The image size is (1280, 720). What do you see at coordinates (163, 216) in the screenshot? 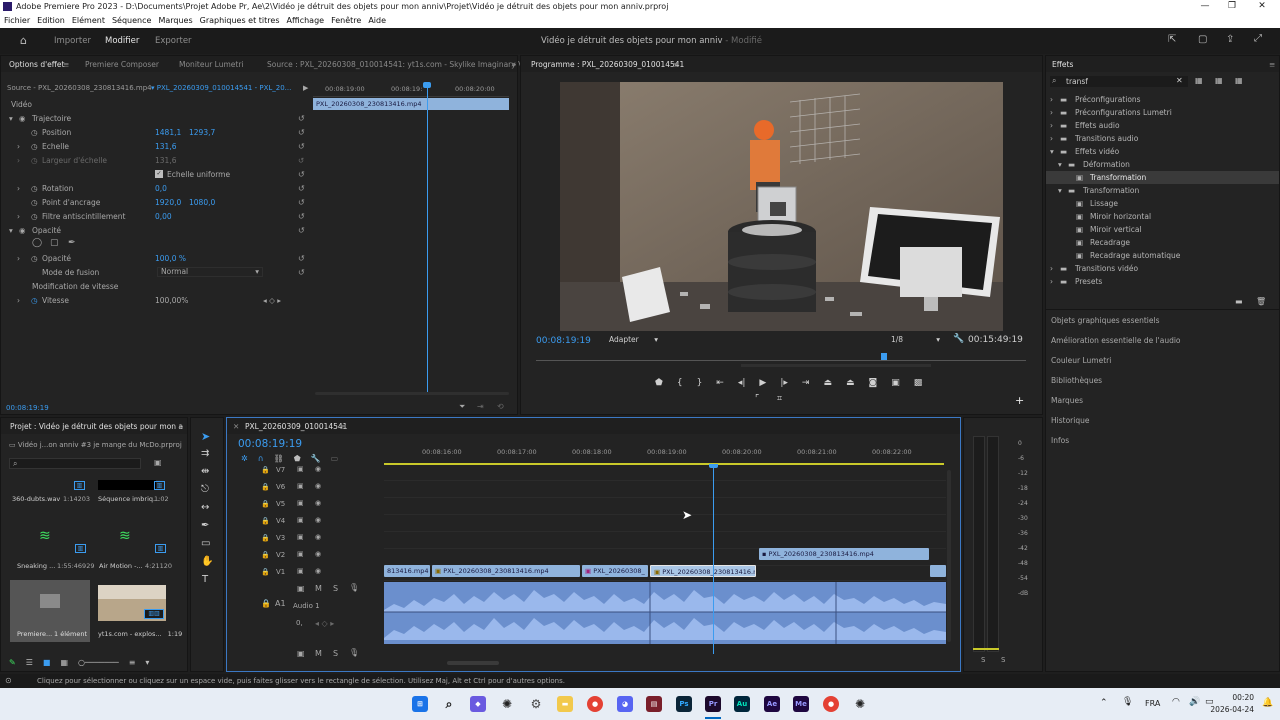
I see `filtre-value: 0,00` at bounding box center [163, 216].